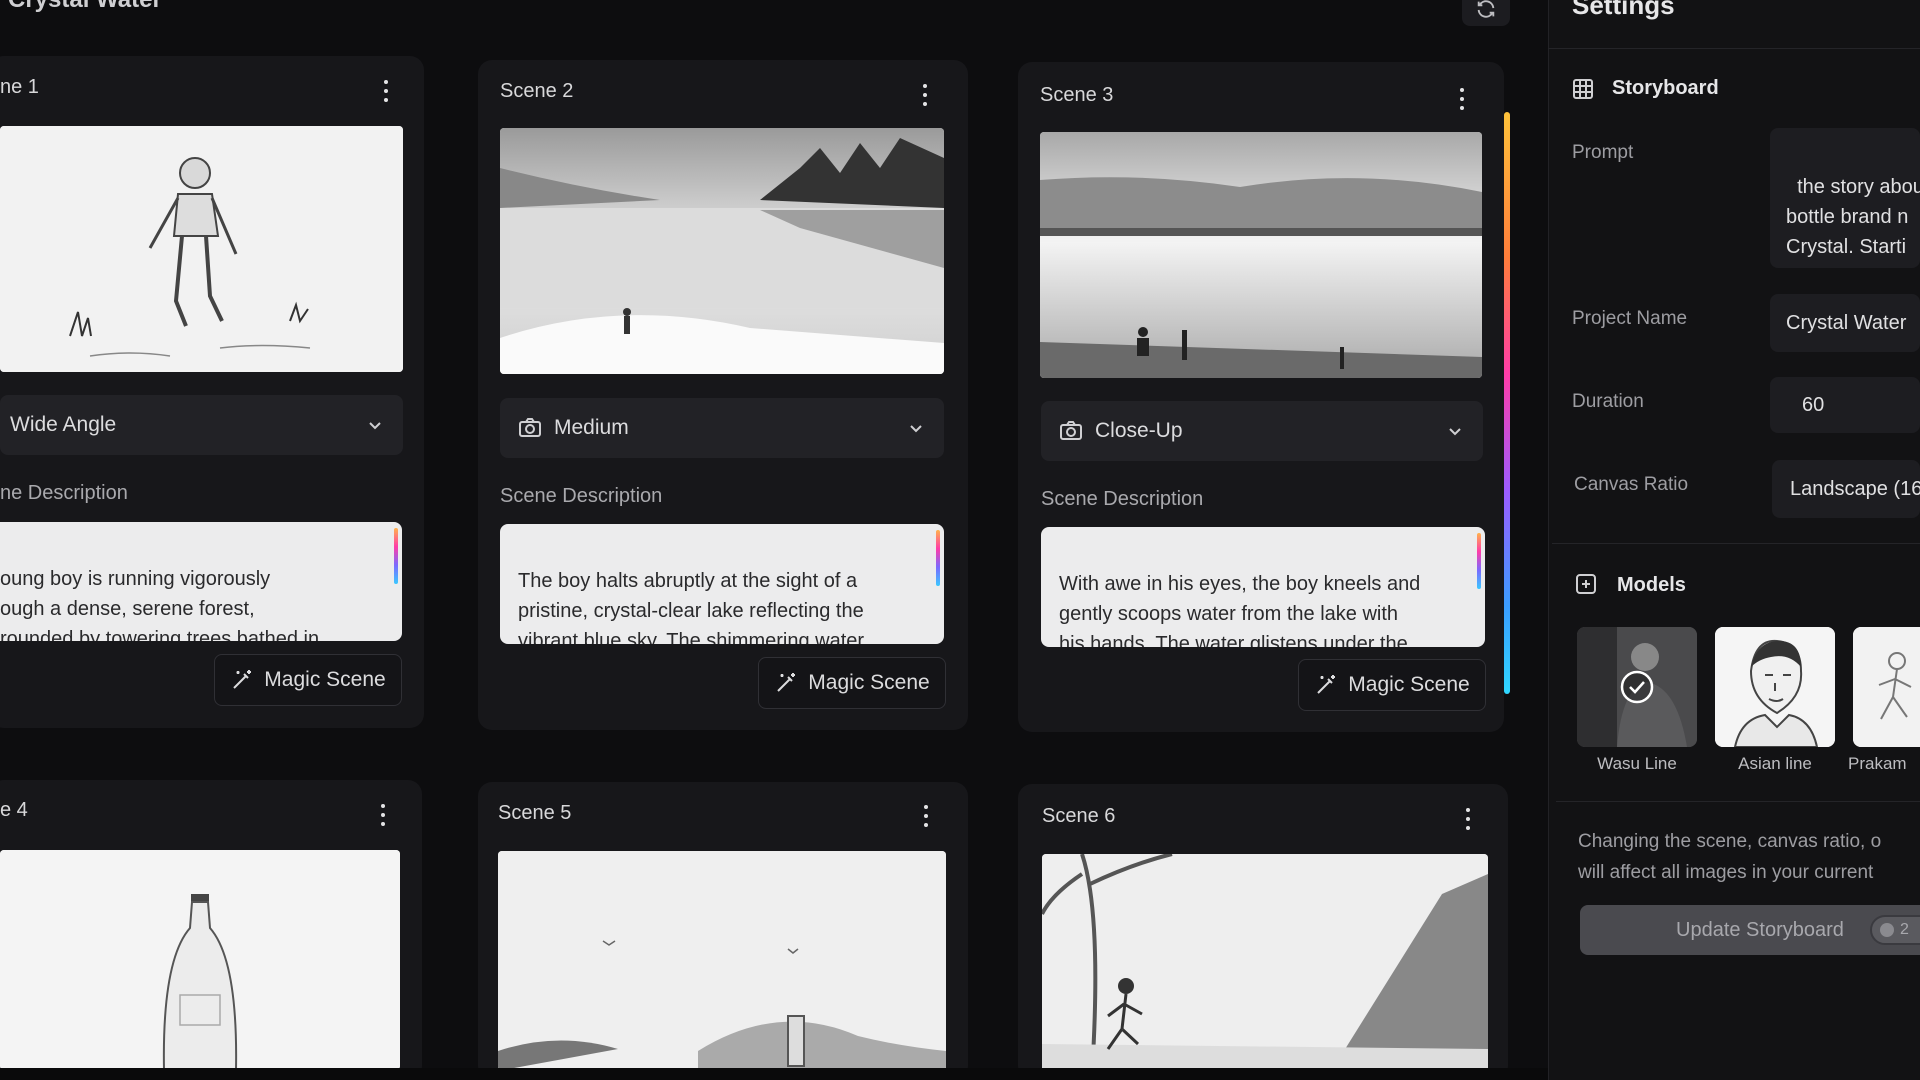 This screenshot has height=1080, width=1920. What do you see at coordinates (1608, 401) in the screenshot?
I see `duration-label: Duration` at bounding box center [1608, 401].